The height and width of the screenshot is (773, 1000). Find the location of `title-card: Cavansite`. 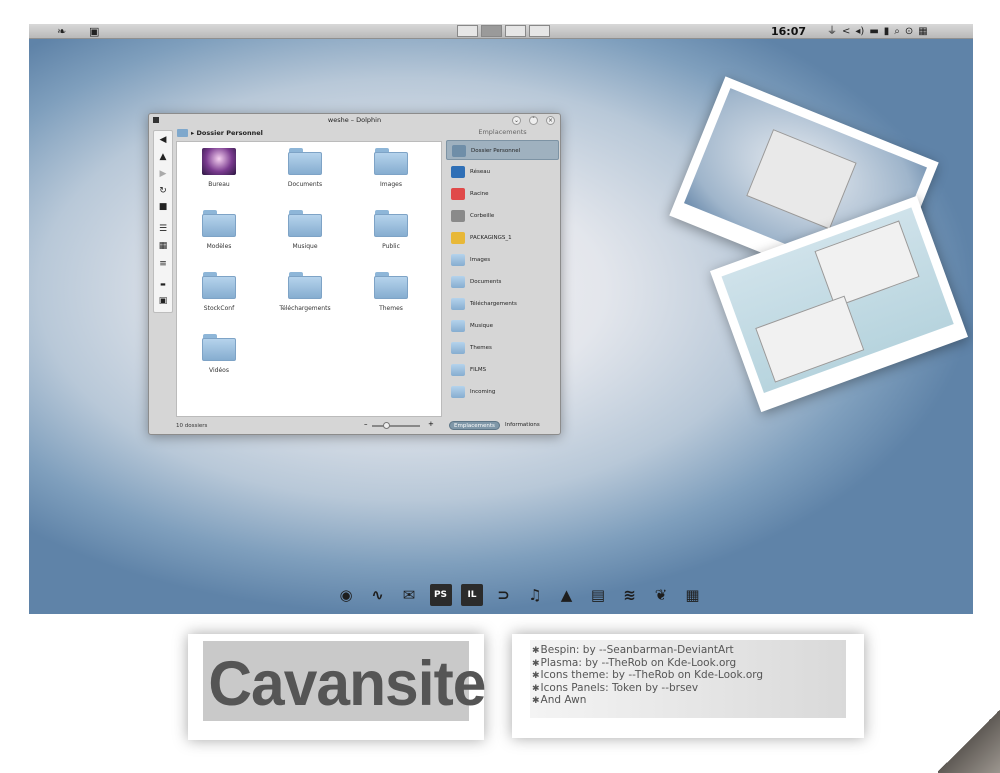

title-card: Cavansite is located at coordinates (337, 687).